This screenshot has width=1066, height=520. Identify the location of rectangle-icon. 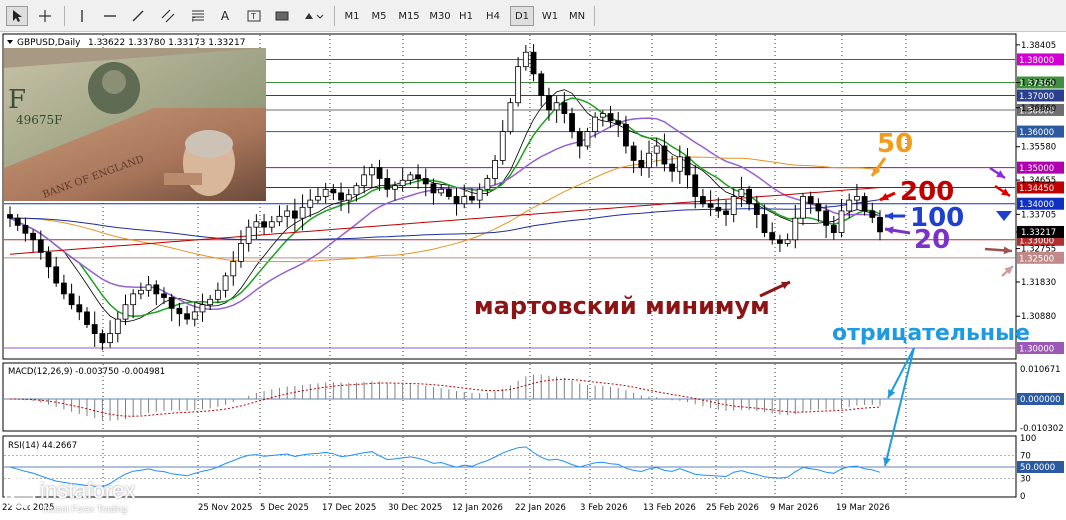
(282, 16).